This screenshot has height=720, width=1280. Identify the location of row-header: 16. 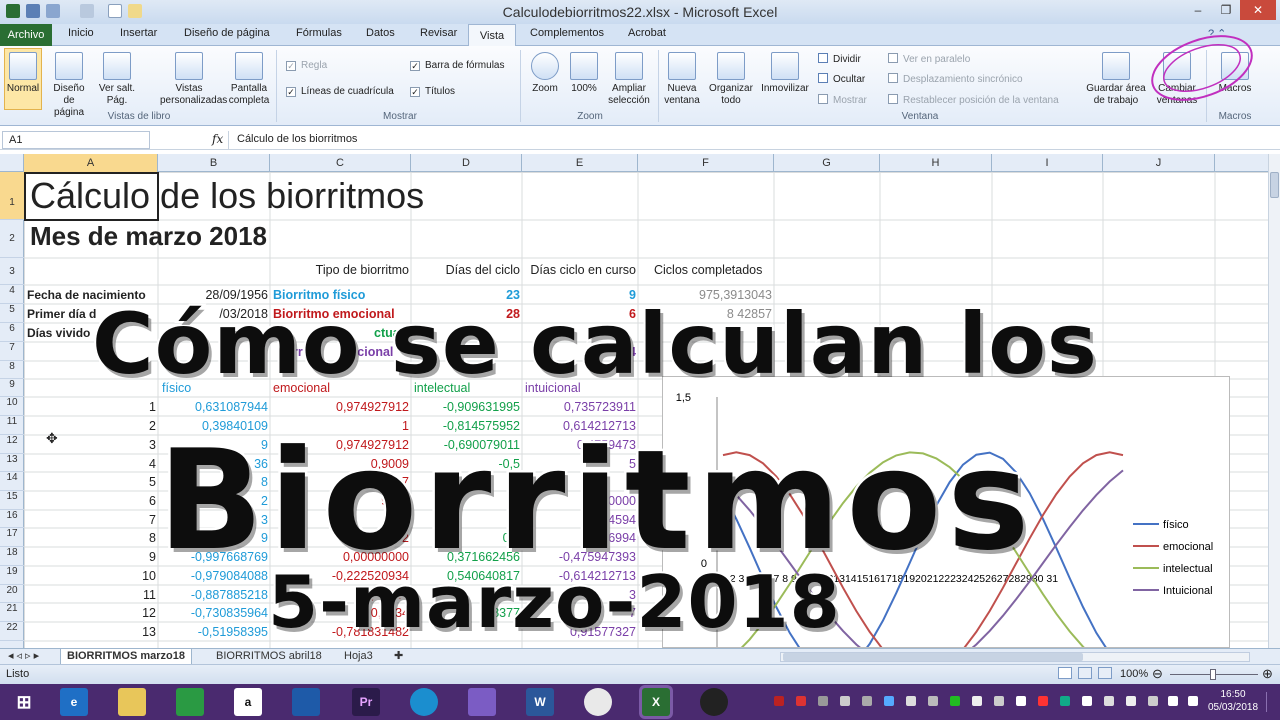
(12, 519).